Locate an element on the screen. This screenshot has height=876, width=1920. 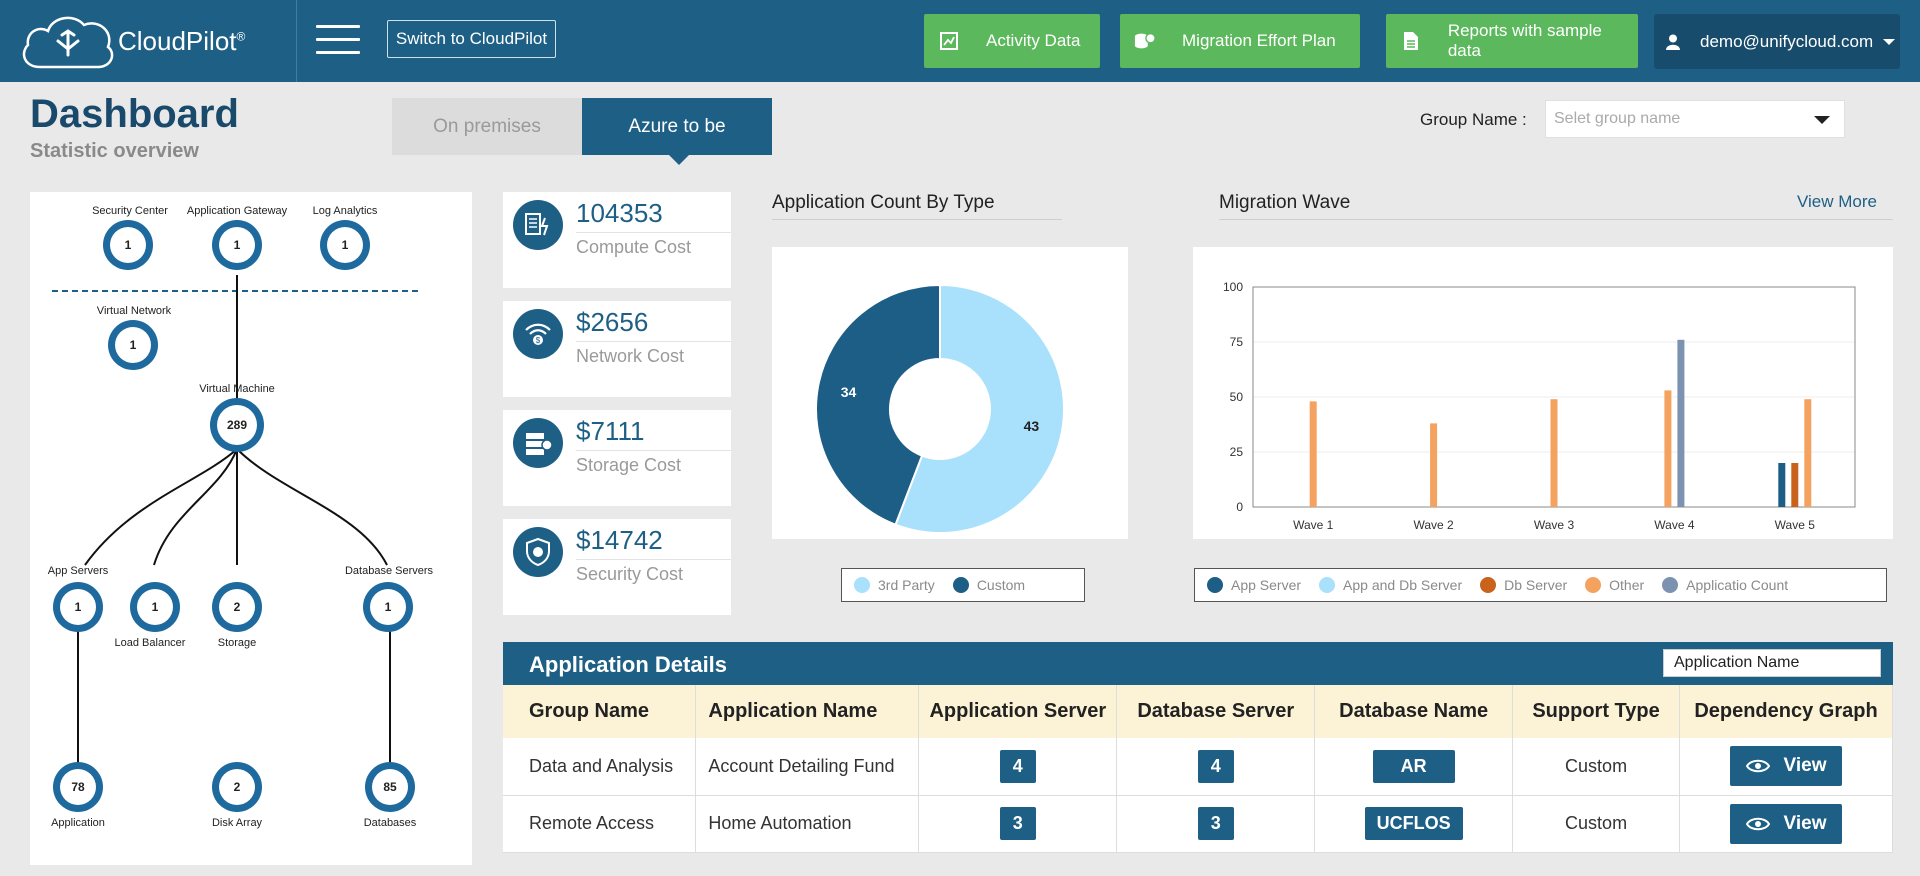
security-cost-card: $14742 Security Cost is located at coordinates (617, 567).